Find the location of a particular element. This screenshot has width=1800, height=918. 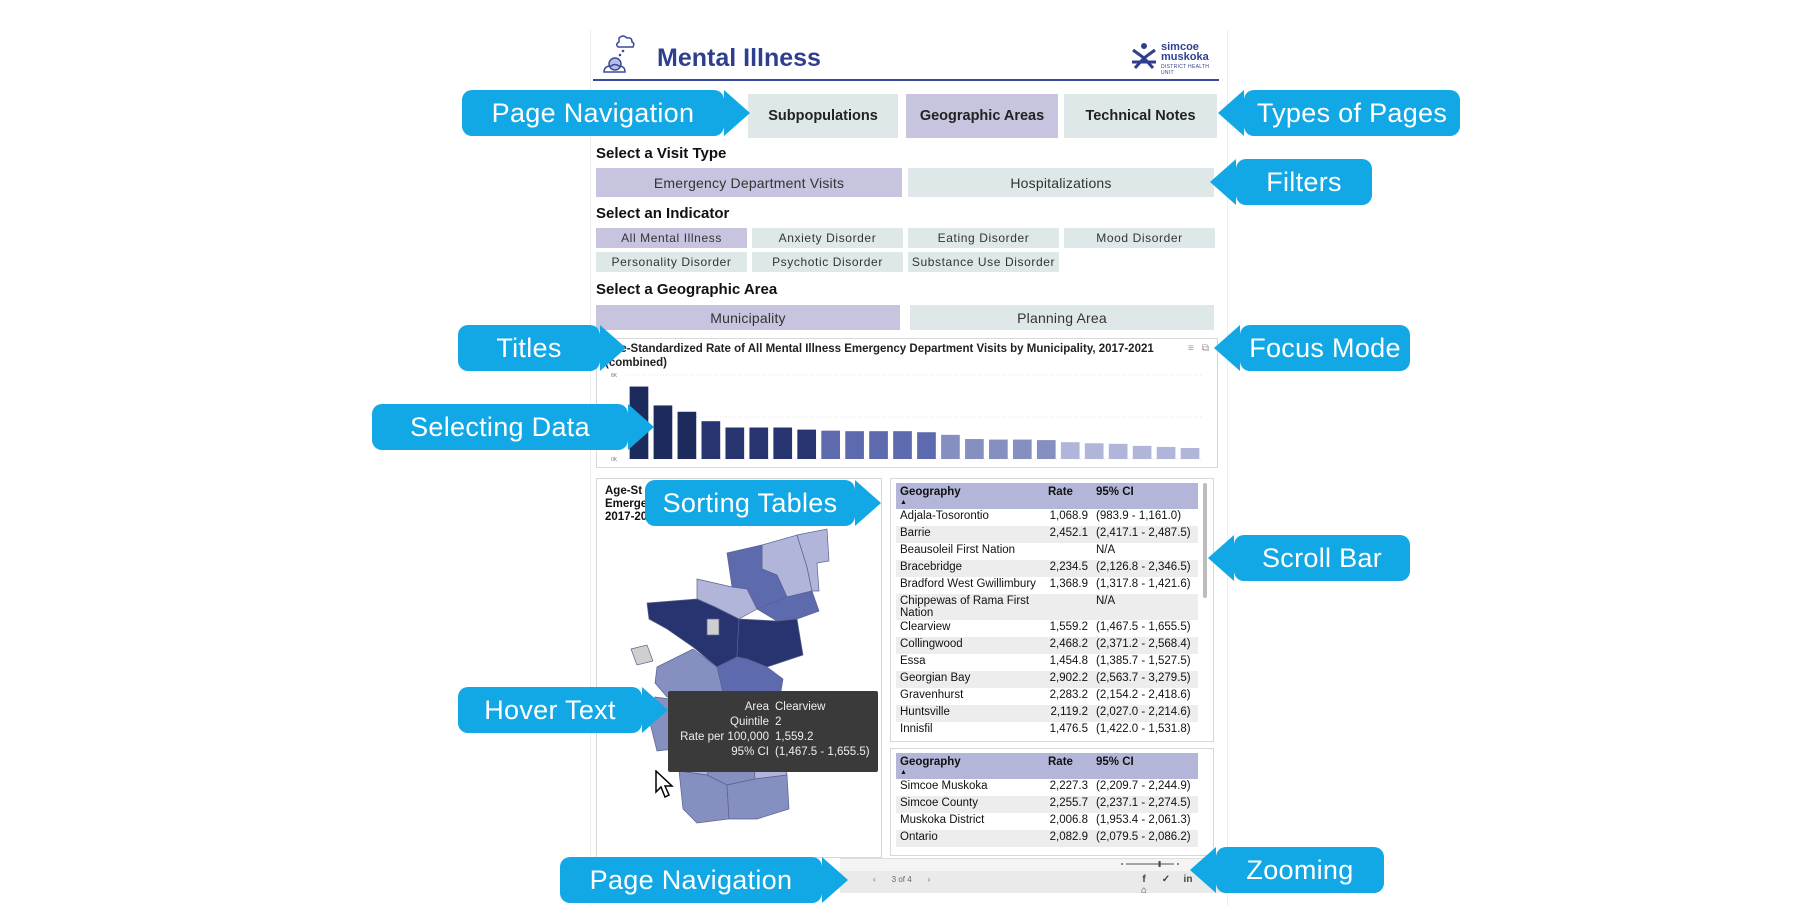

tooltip-value: 1,559.2 is located at coordinates (794, 737).